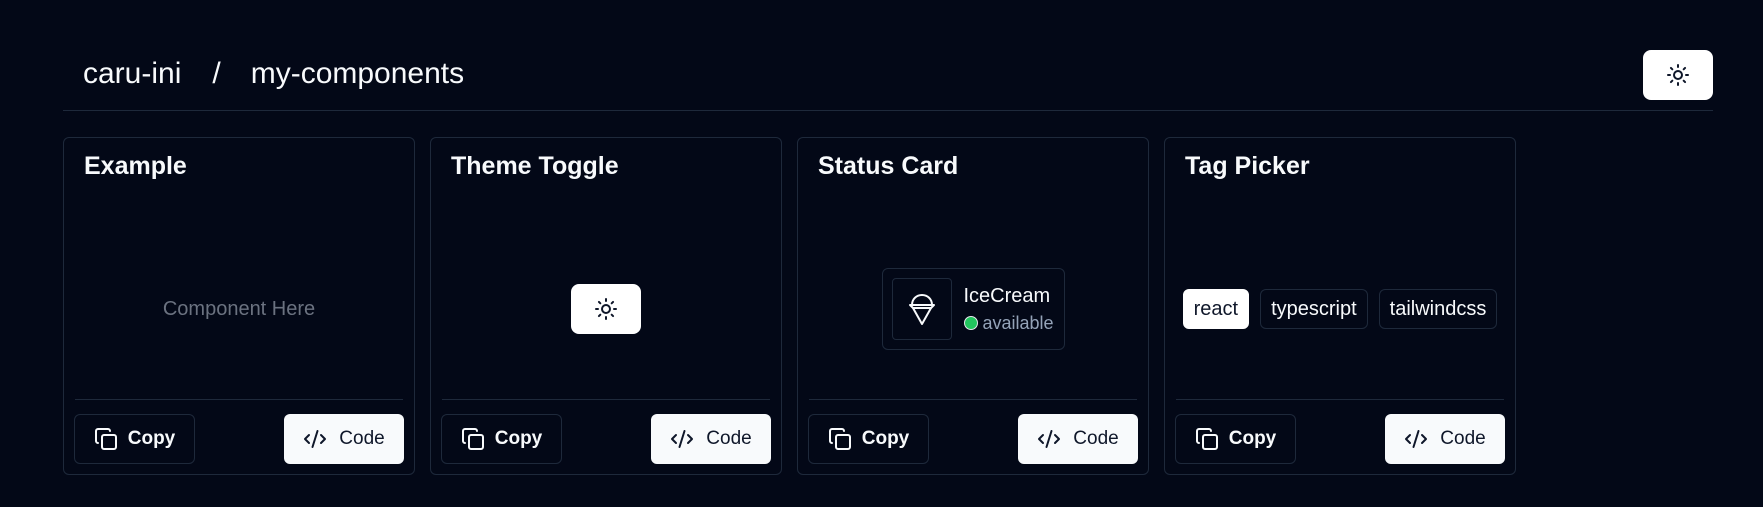  I want to click on status-row: available, so click(1008, 323).